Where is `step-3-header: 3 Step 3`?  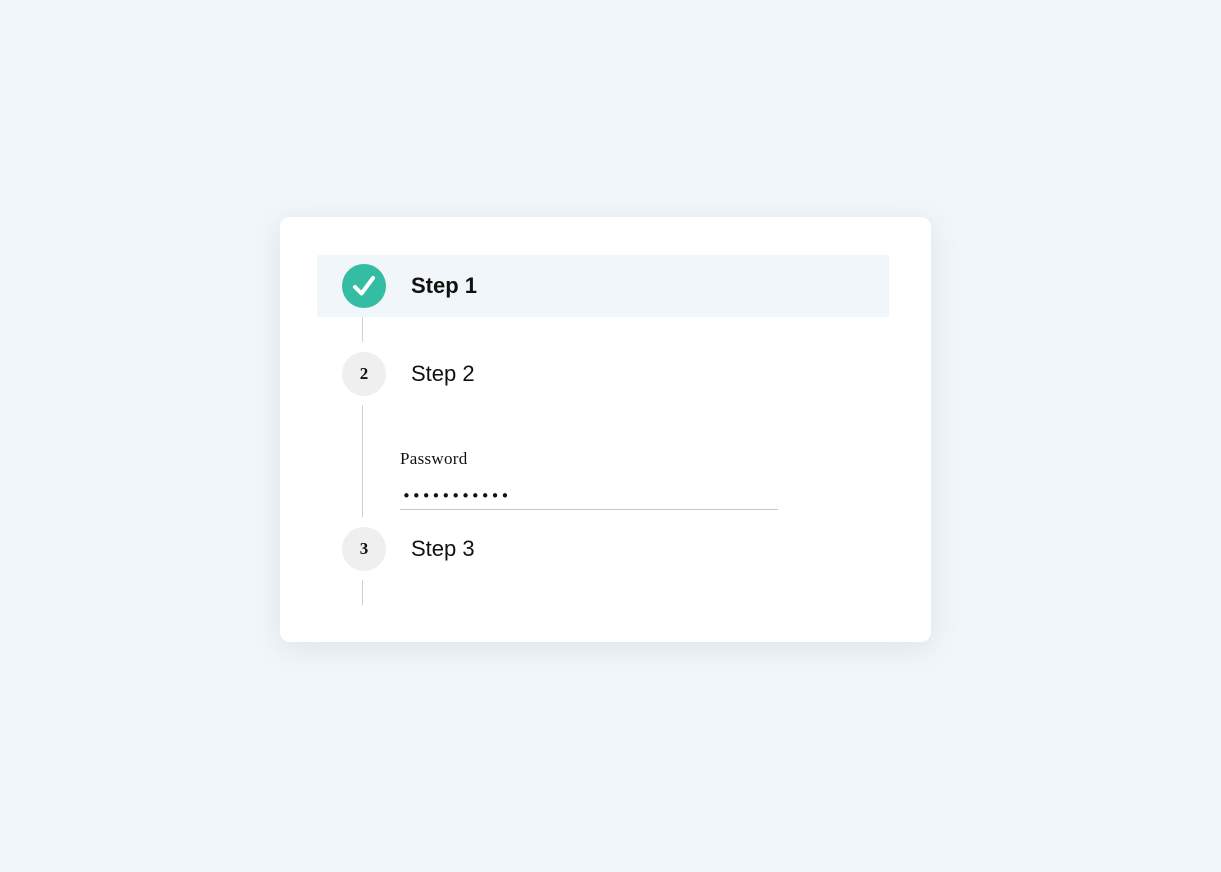
step-3-header: 3 Step 3 is located at coordinates (603, 549).